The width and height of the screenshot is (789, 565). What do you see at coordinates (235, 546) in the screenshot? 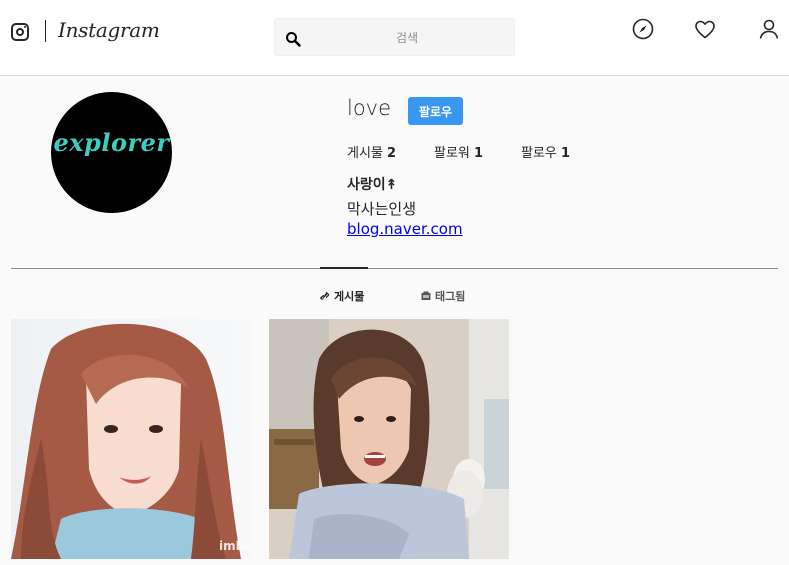
I see `post-watermark: imbc` at bounding box center [235, 546].